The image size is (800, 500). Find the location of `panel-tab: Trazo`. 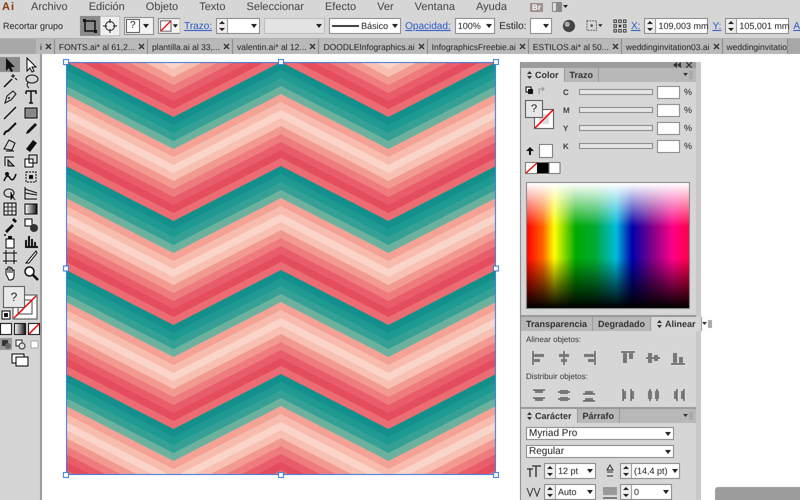

panel-tab: Trazo is located at coordinates (582, 75).